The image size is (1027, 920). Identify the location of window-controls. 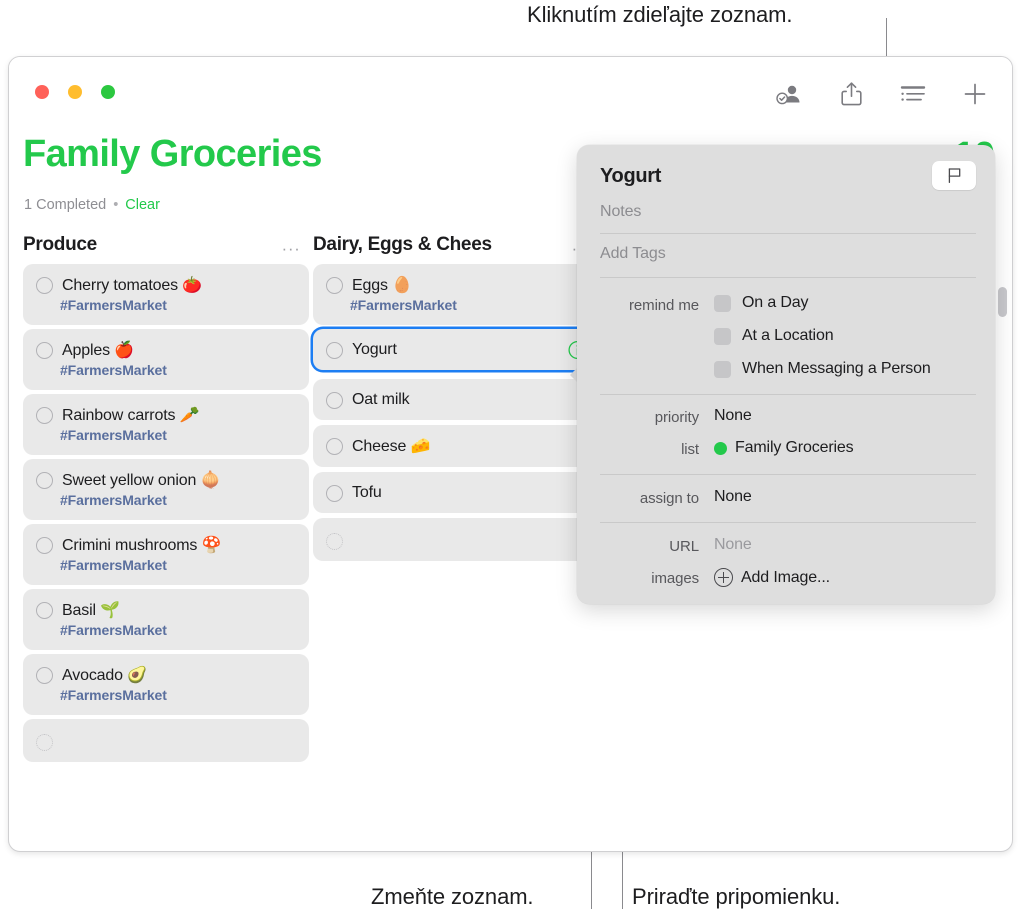
(75, 92).